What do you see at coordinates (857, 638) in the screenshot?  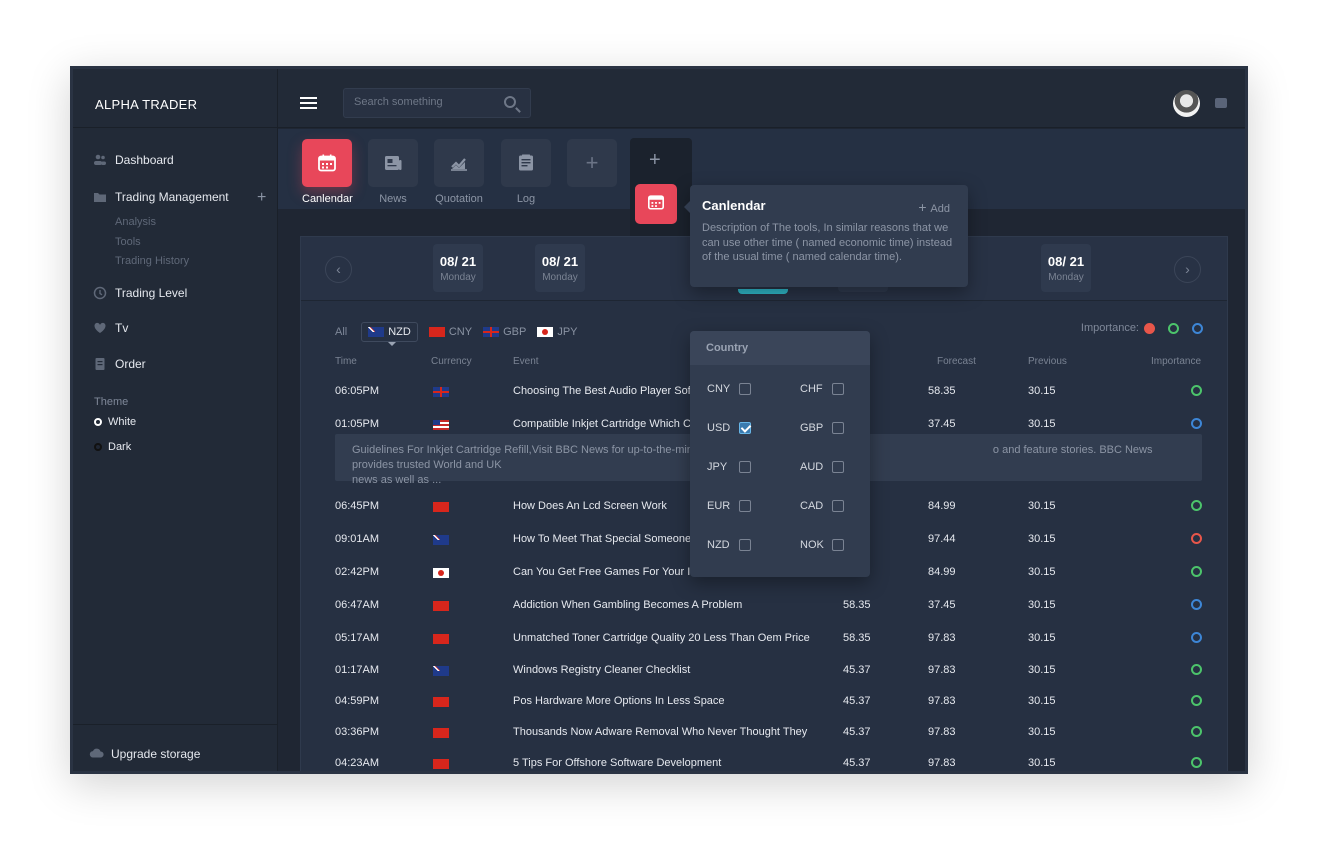 I see `cell-actual: 58.35` at bounding box center [857, 638].